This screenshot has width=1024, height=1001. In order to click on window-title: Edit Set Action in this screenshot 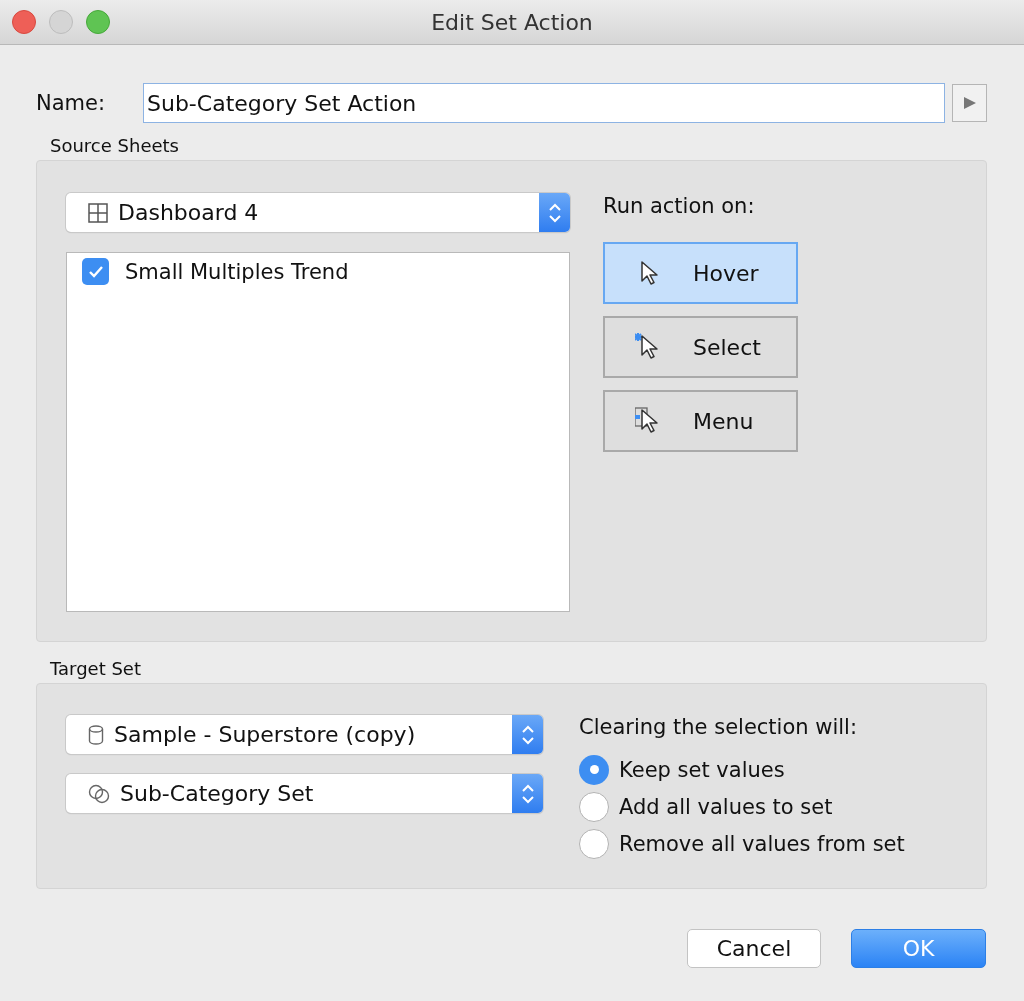, I will do `click(512, 22)`.